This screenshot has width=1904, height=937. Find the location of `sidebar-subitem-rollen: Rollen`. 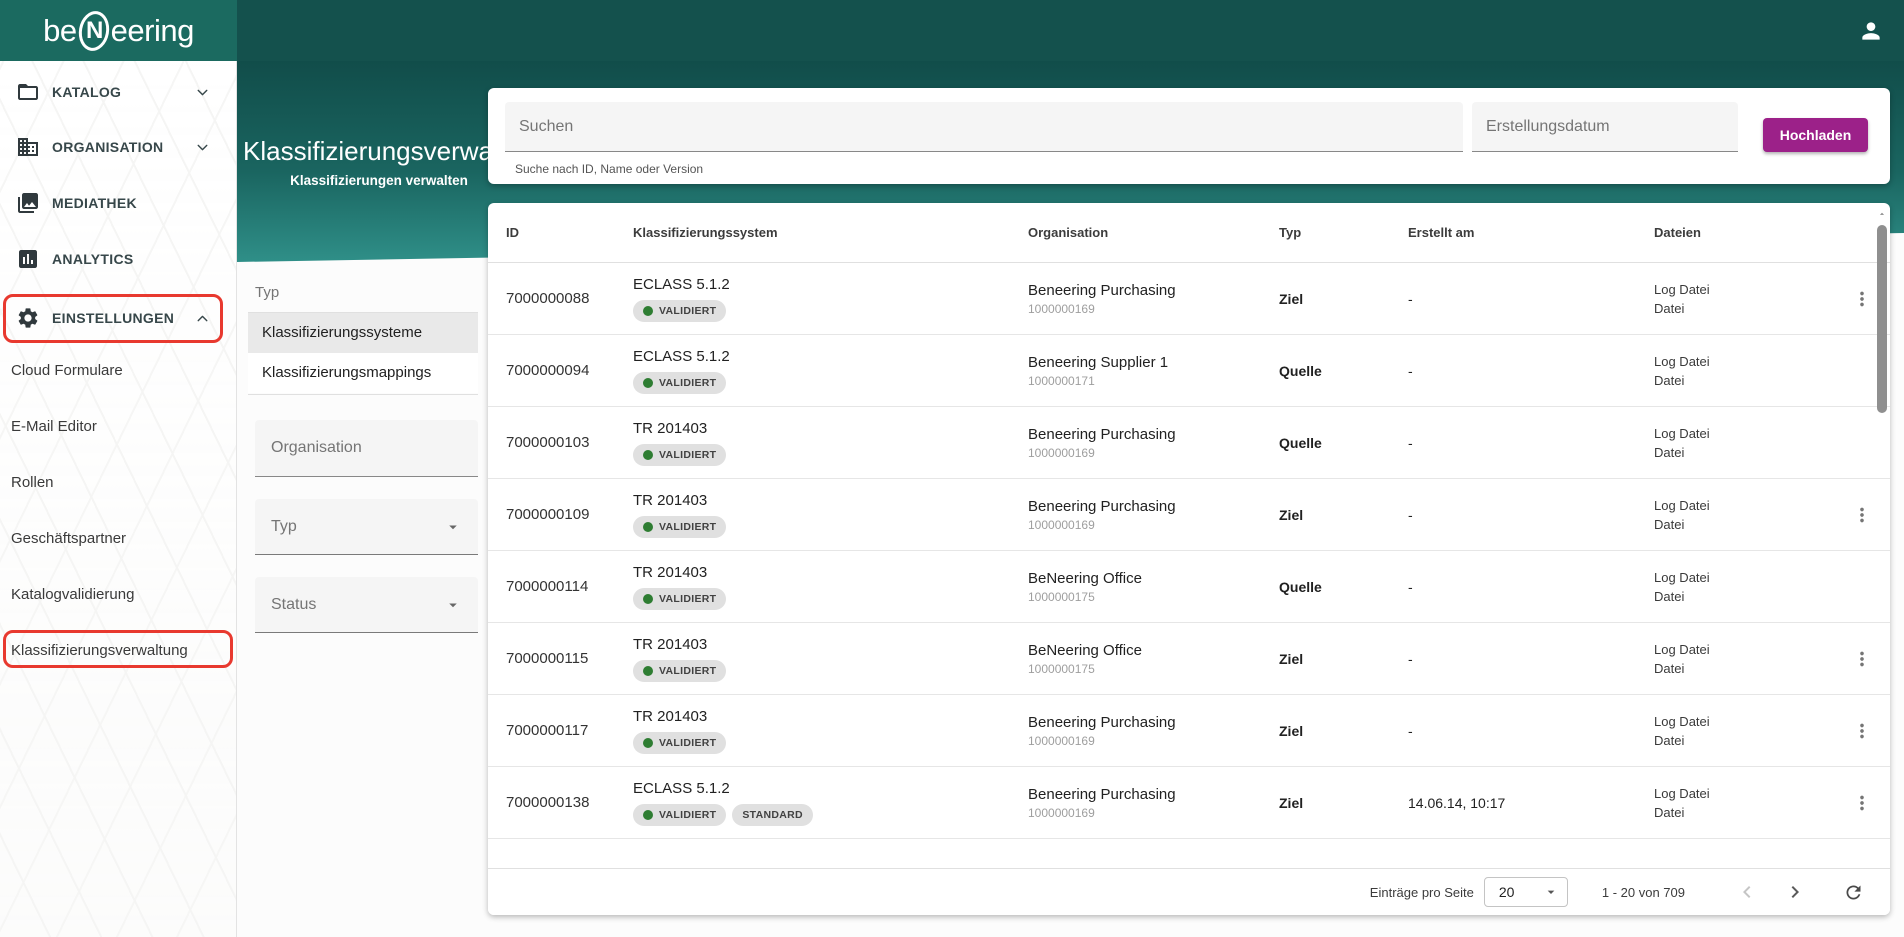

sidebar-subitem-rollen: Rollen is located at coordinates (118, 483).